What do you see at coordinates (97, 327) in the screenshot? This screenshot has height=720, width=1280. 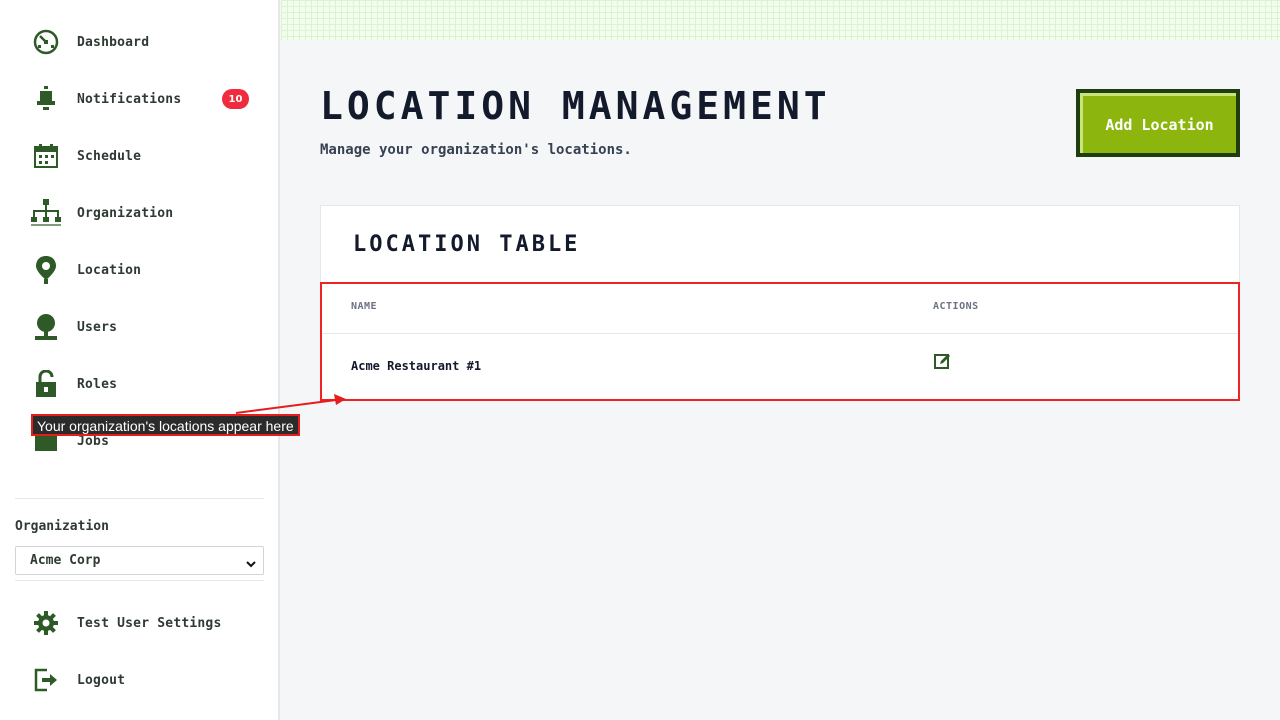 I see `sidebar-item-label: Users` at bounding box center [97, 327].